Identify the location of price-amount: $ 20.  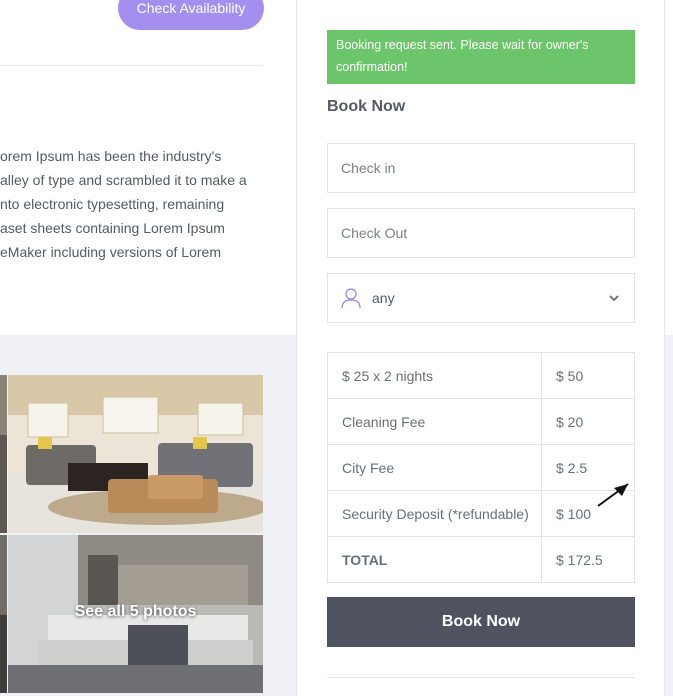
(588, 421).